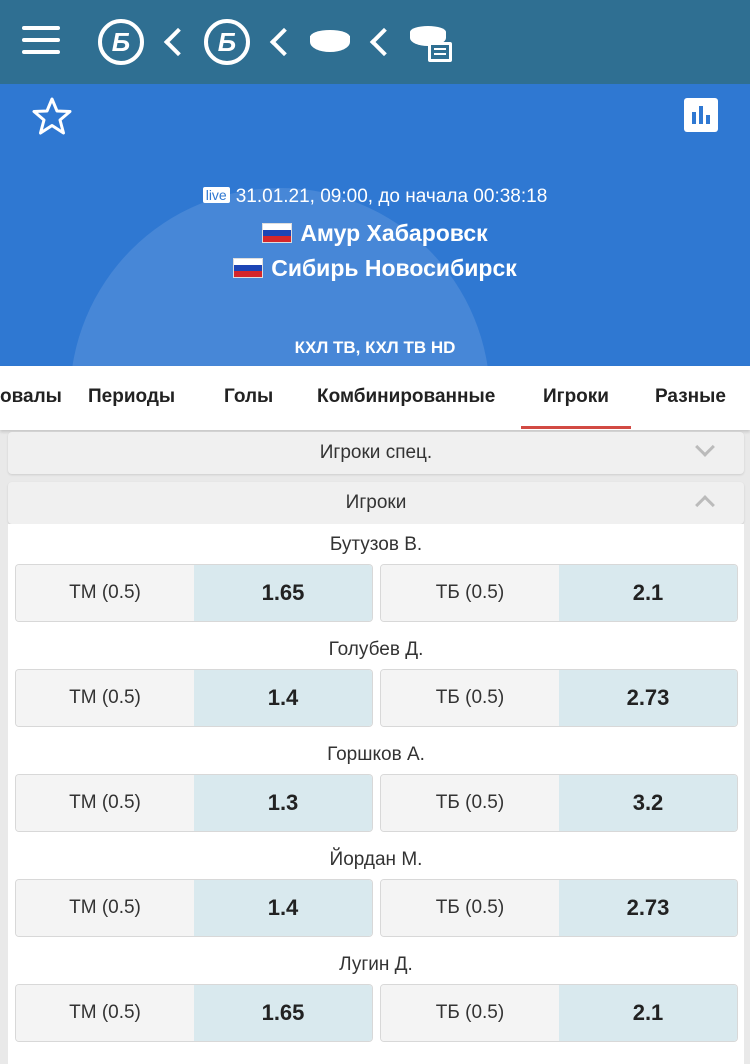 The width and height of the screenshot is (750, 1064). I want to click on bet-under-button: ТМ (0.5) 1.3, so click(194, 803).